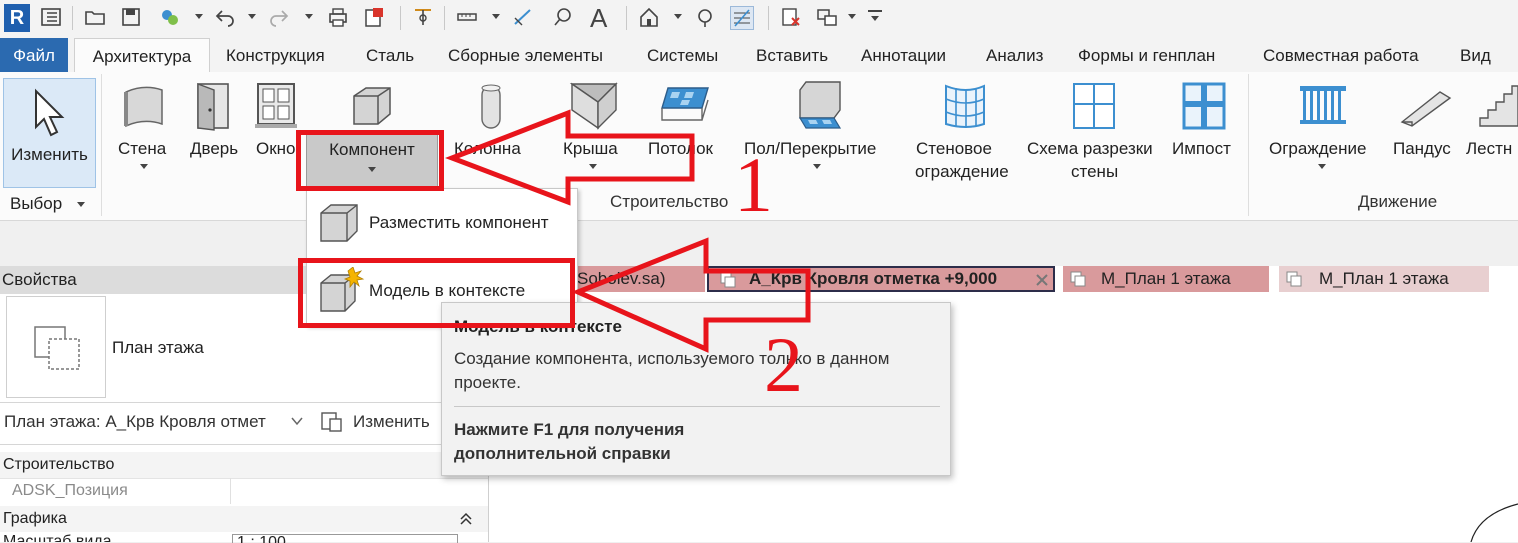 Image resolution: width=1518 pixels, height=543 pixels. Describe the element at coordinates (199, 16) in the screenshot. I see `sync-dropdown-icon` at that location.